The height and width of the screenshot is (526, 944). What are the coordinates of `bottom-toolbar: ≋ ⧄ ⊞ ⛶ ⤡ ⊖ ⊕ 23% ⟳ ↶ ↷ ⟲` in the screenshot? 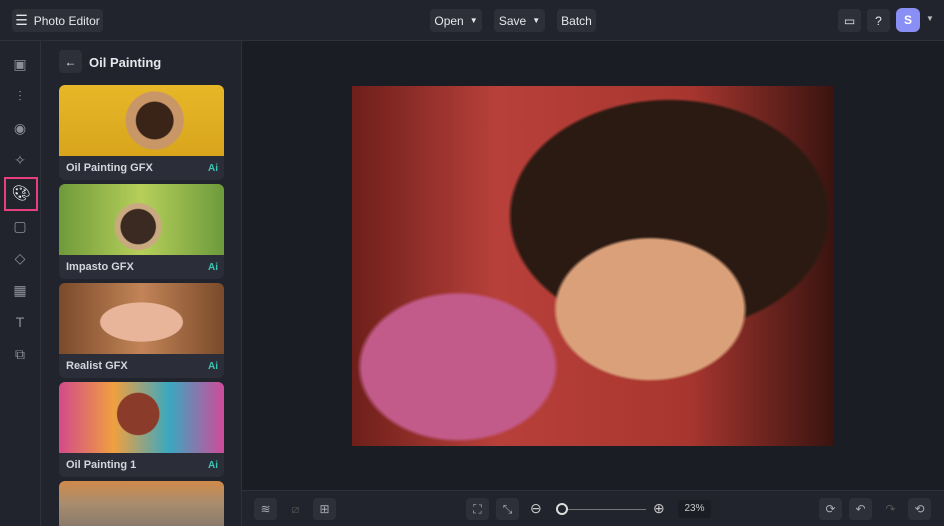 It's located at (593, 508).